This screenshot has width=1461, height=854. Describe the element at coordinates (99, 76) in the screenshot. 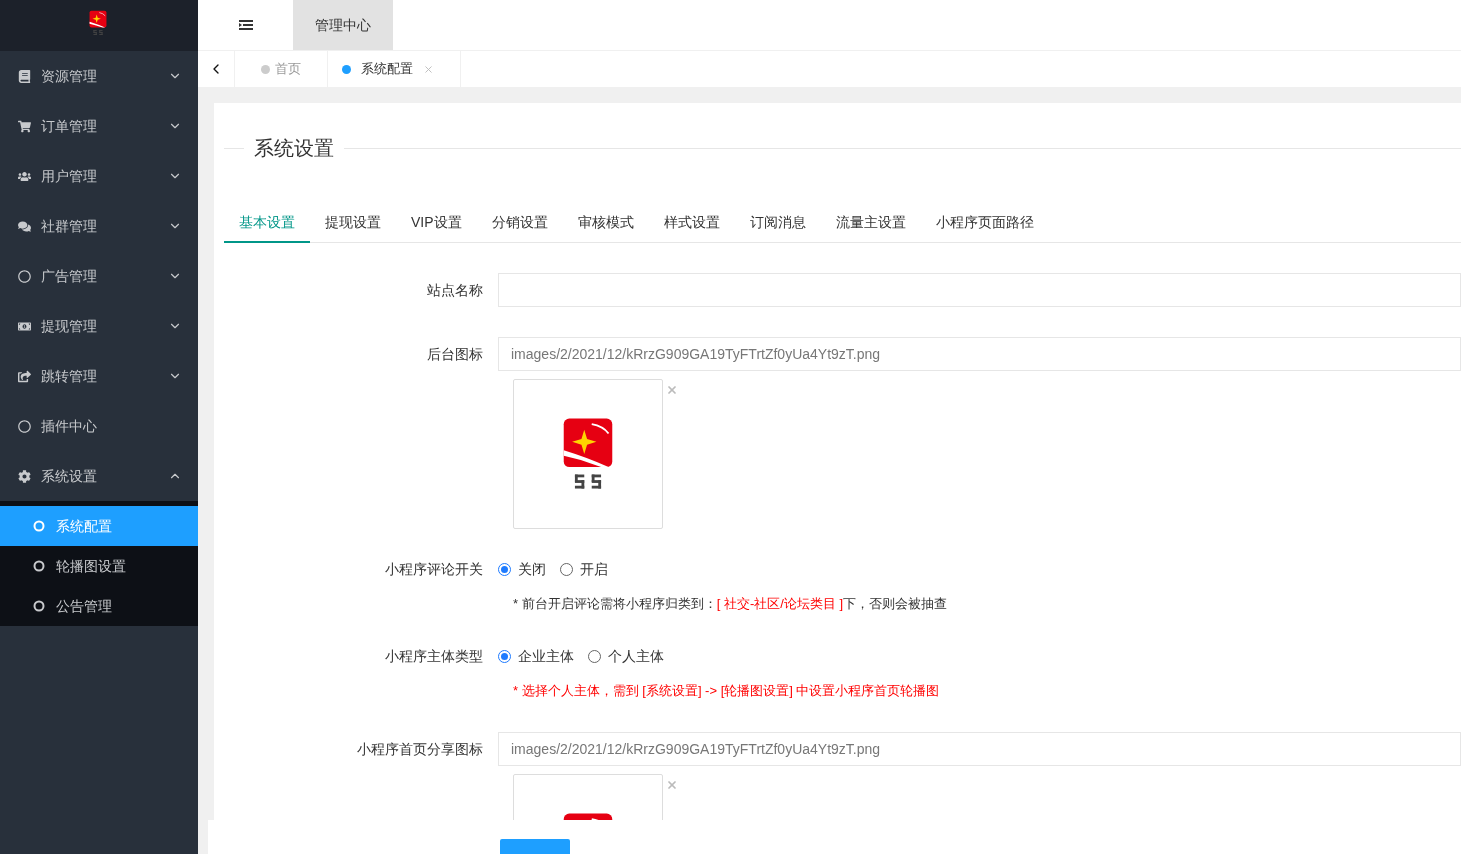

I see `sidebar-item: 资源管理` at that location.